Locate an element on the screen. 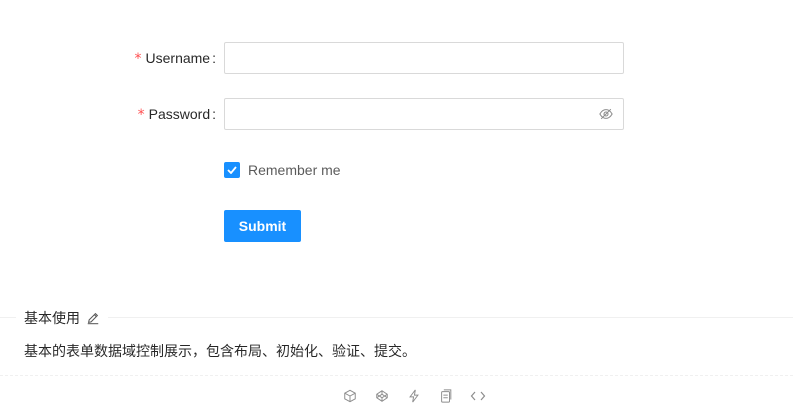 The width and height of the screenshot is (793, 416). edit-icon is located at coordinates (93, 318).